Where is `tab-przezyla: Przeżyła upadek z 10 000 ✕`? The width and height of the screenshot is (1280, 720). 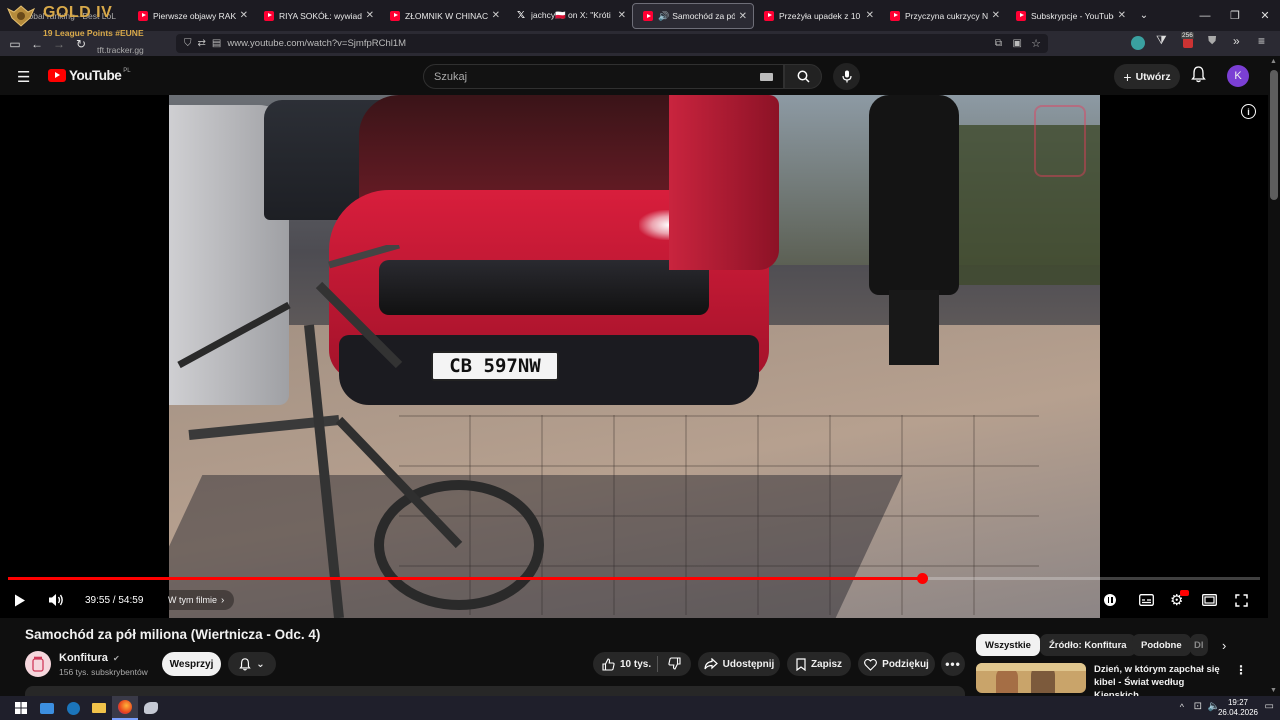 tab-przezyla: Przeżyła upadek z 10 000 ✕ is located at coordinates (817, 15).